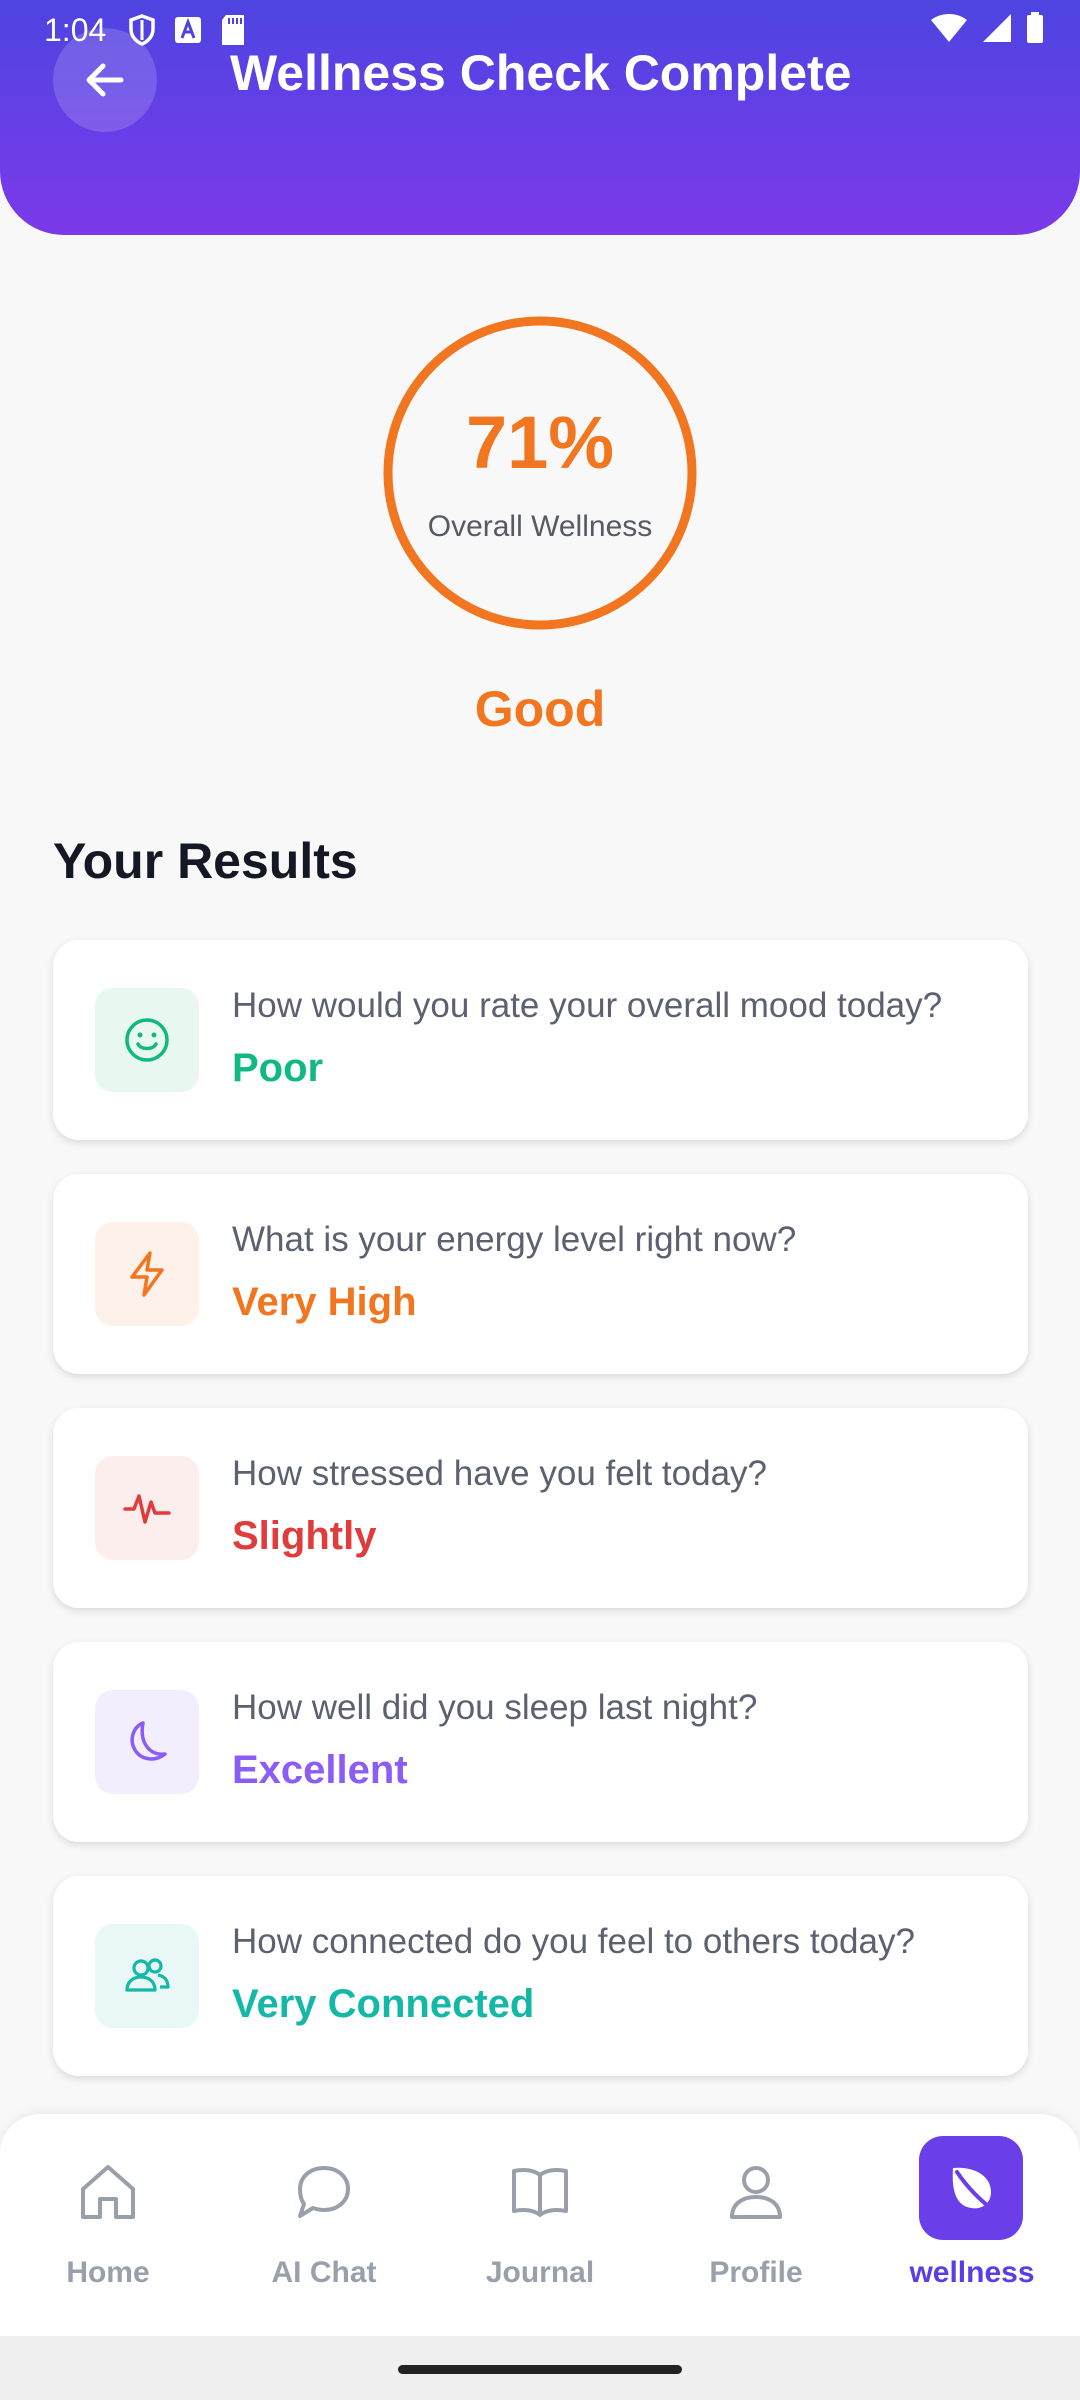  I want to click on lightning-icon, so click(147, 1274).